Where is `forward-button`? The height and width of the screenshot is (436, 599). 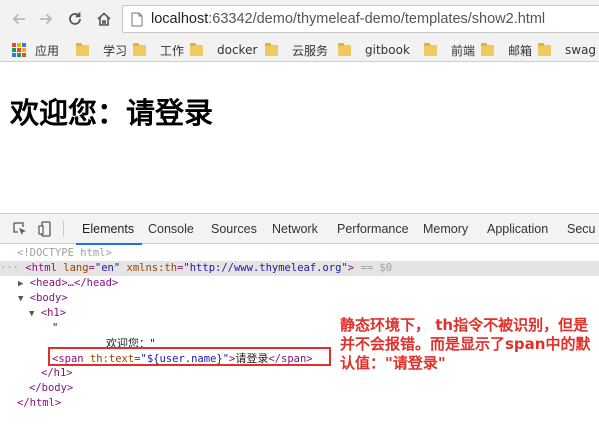
forward-button is located at coordinates (46, 19).